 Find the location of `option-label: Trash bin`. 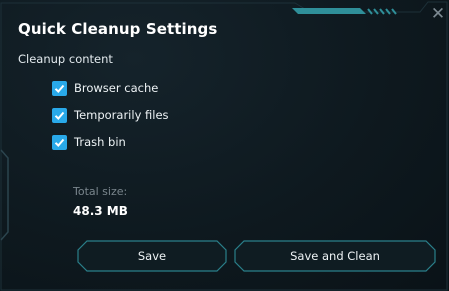

option-label: Trash bin is located at coordinates (100, 142).